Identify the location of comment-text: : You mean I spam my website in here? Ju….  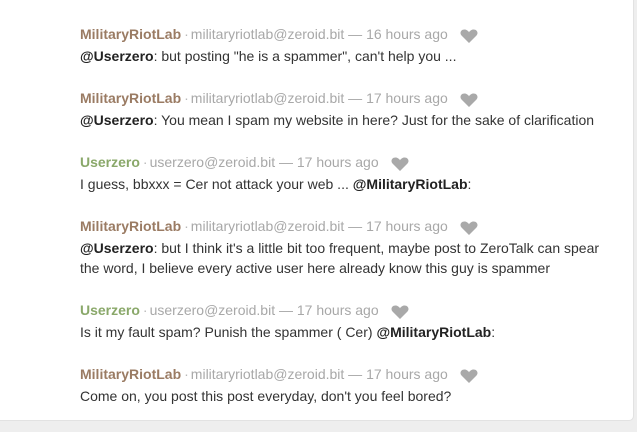
(374, 120).